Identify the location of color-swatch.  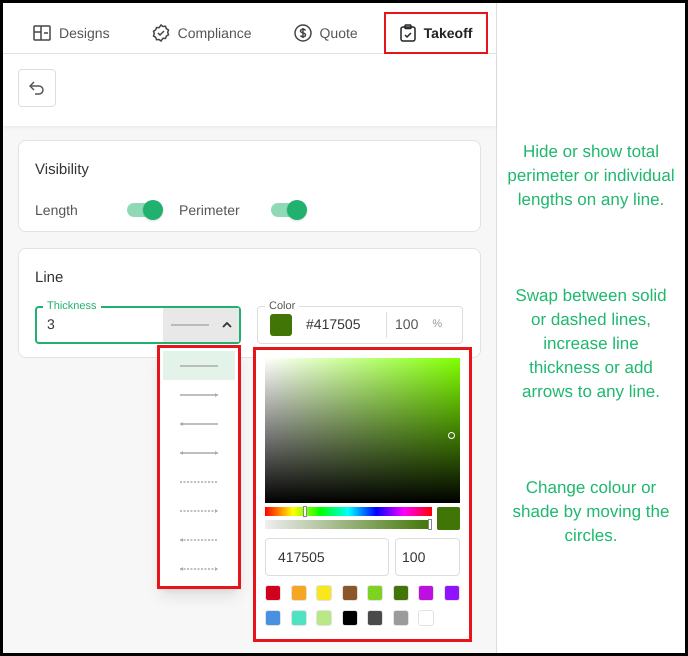
(281, 325).